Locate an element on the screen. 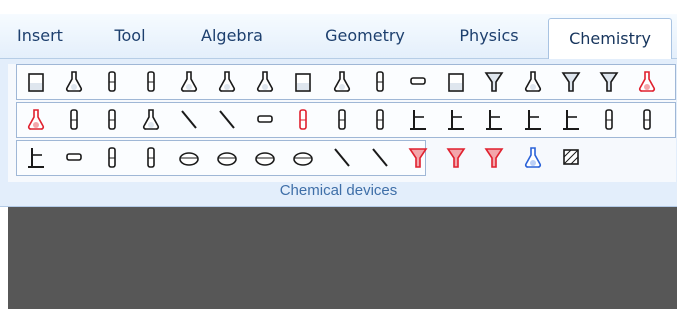 This screenshot has height=309, width=677. watch-glass-icon is located at coordinates (265, 158).